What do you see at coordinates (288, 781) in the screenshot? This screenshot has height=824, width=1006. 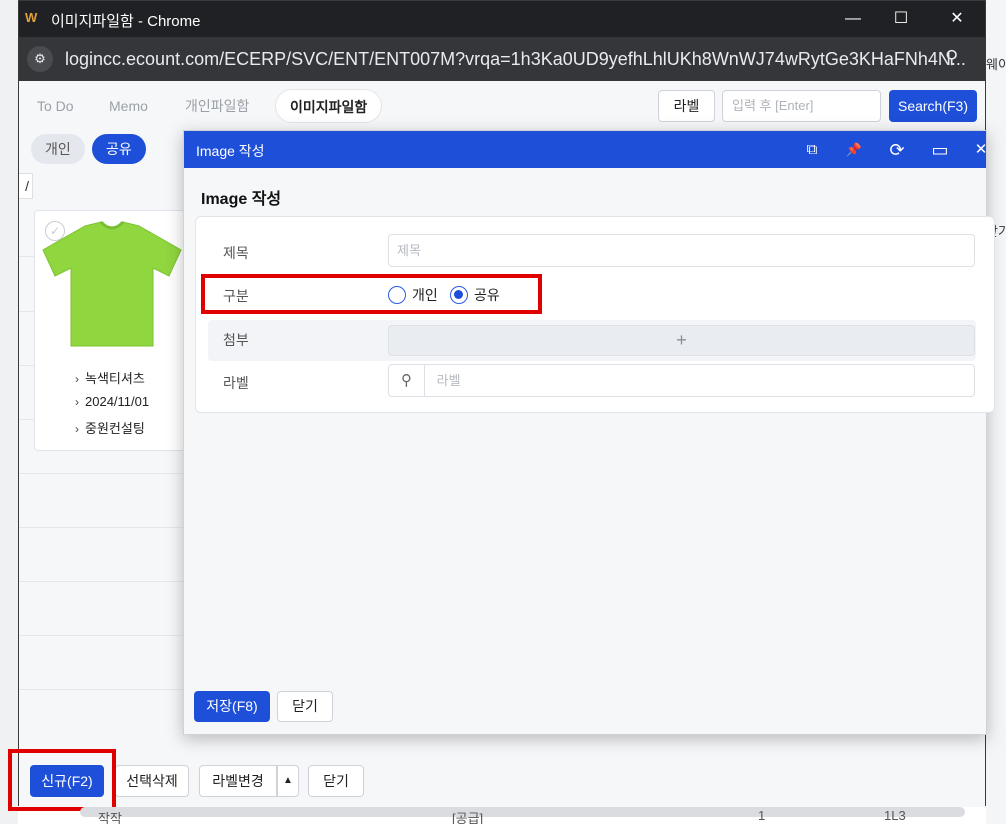 I see `relabel-menu-arrow-icon: ▲` at bounding box center [288, 781].